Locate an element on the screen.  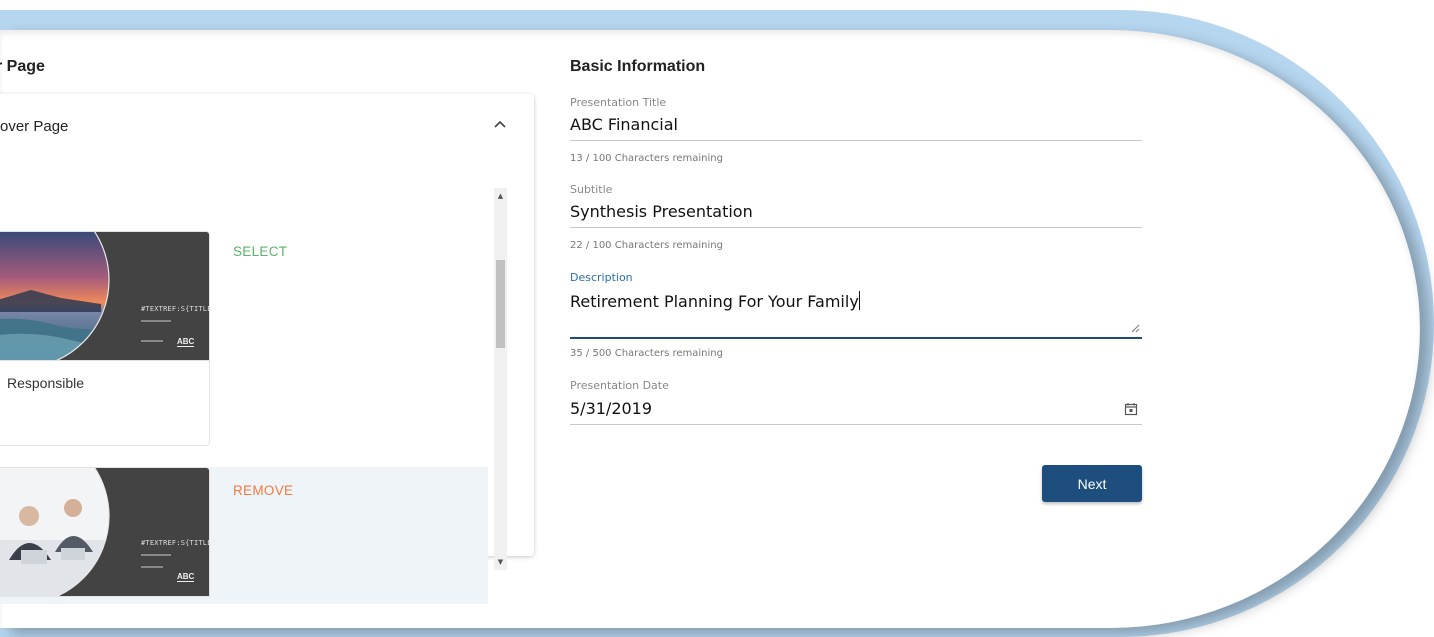
description-textarea: Retirement Planning For Your Family is located at coordinates (856, 315).